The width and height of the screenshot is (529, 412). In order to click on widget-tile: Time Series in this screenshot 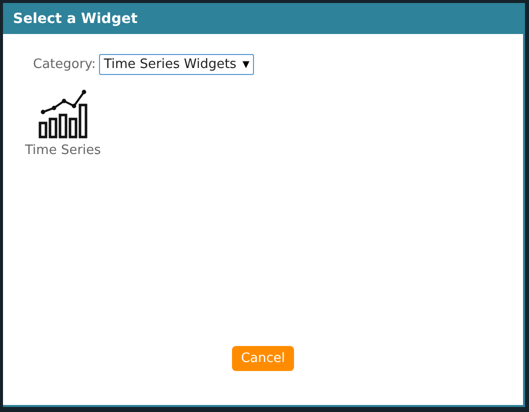, I will do `click(63, 123)`.